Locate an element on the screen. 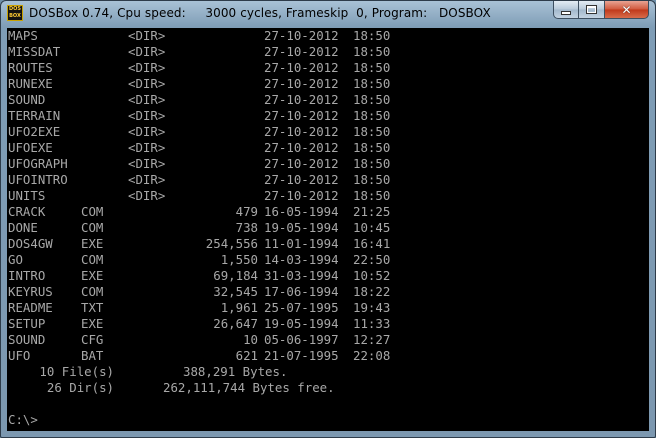 Image resolution: width=656 pixels, height=438 pixels. maximize-icon is located at coordinates (591, 9).